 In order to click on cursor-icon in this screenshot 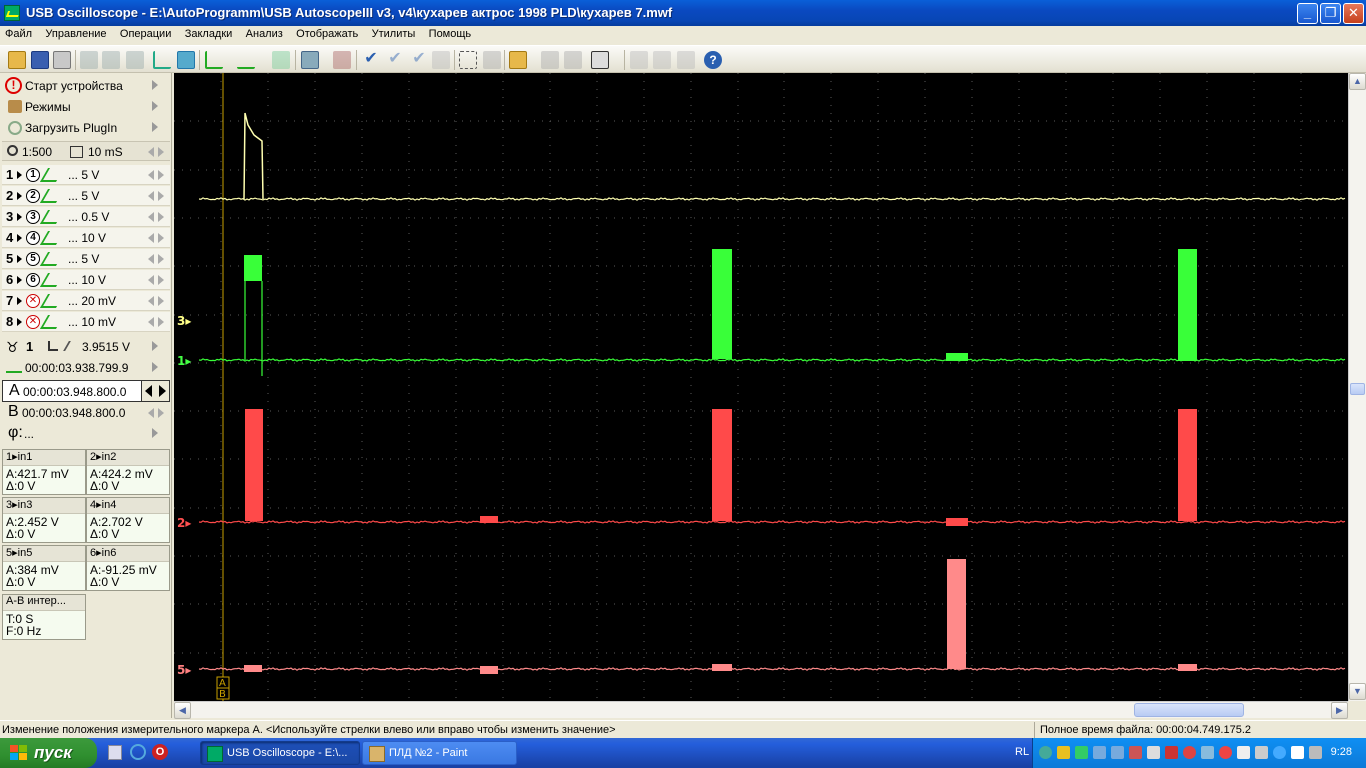, I will do `click(162, 60)`.